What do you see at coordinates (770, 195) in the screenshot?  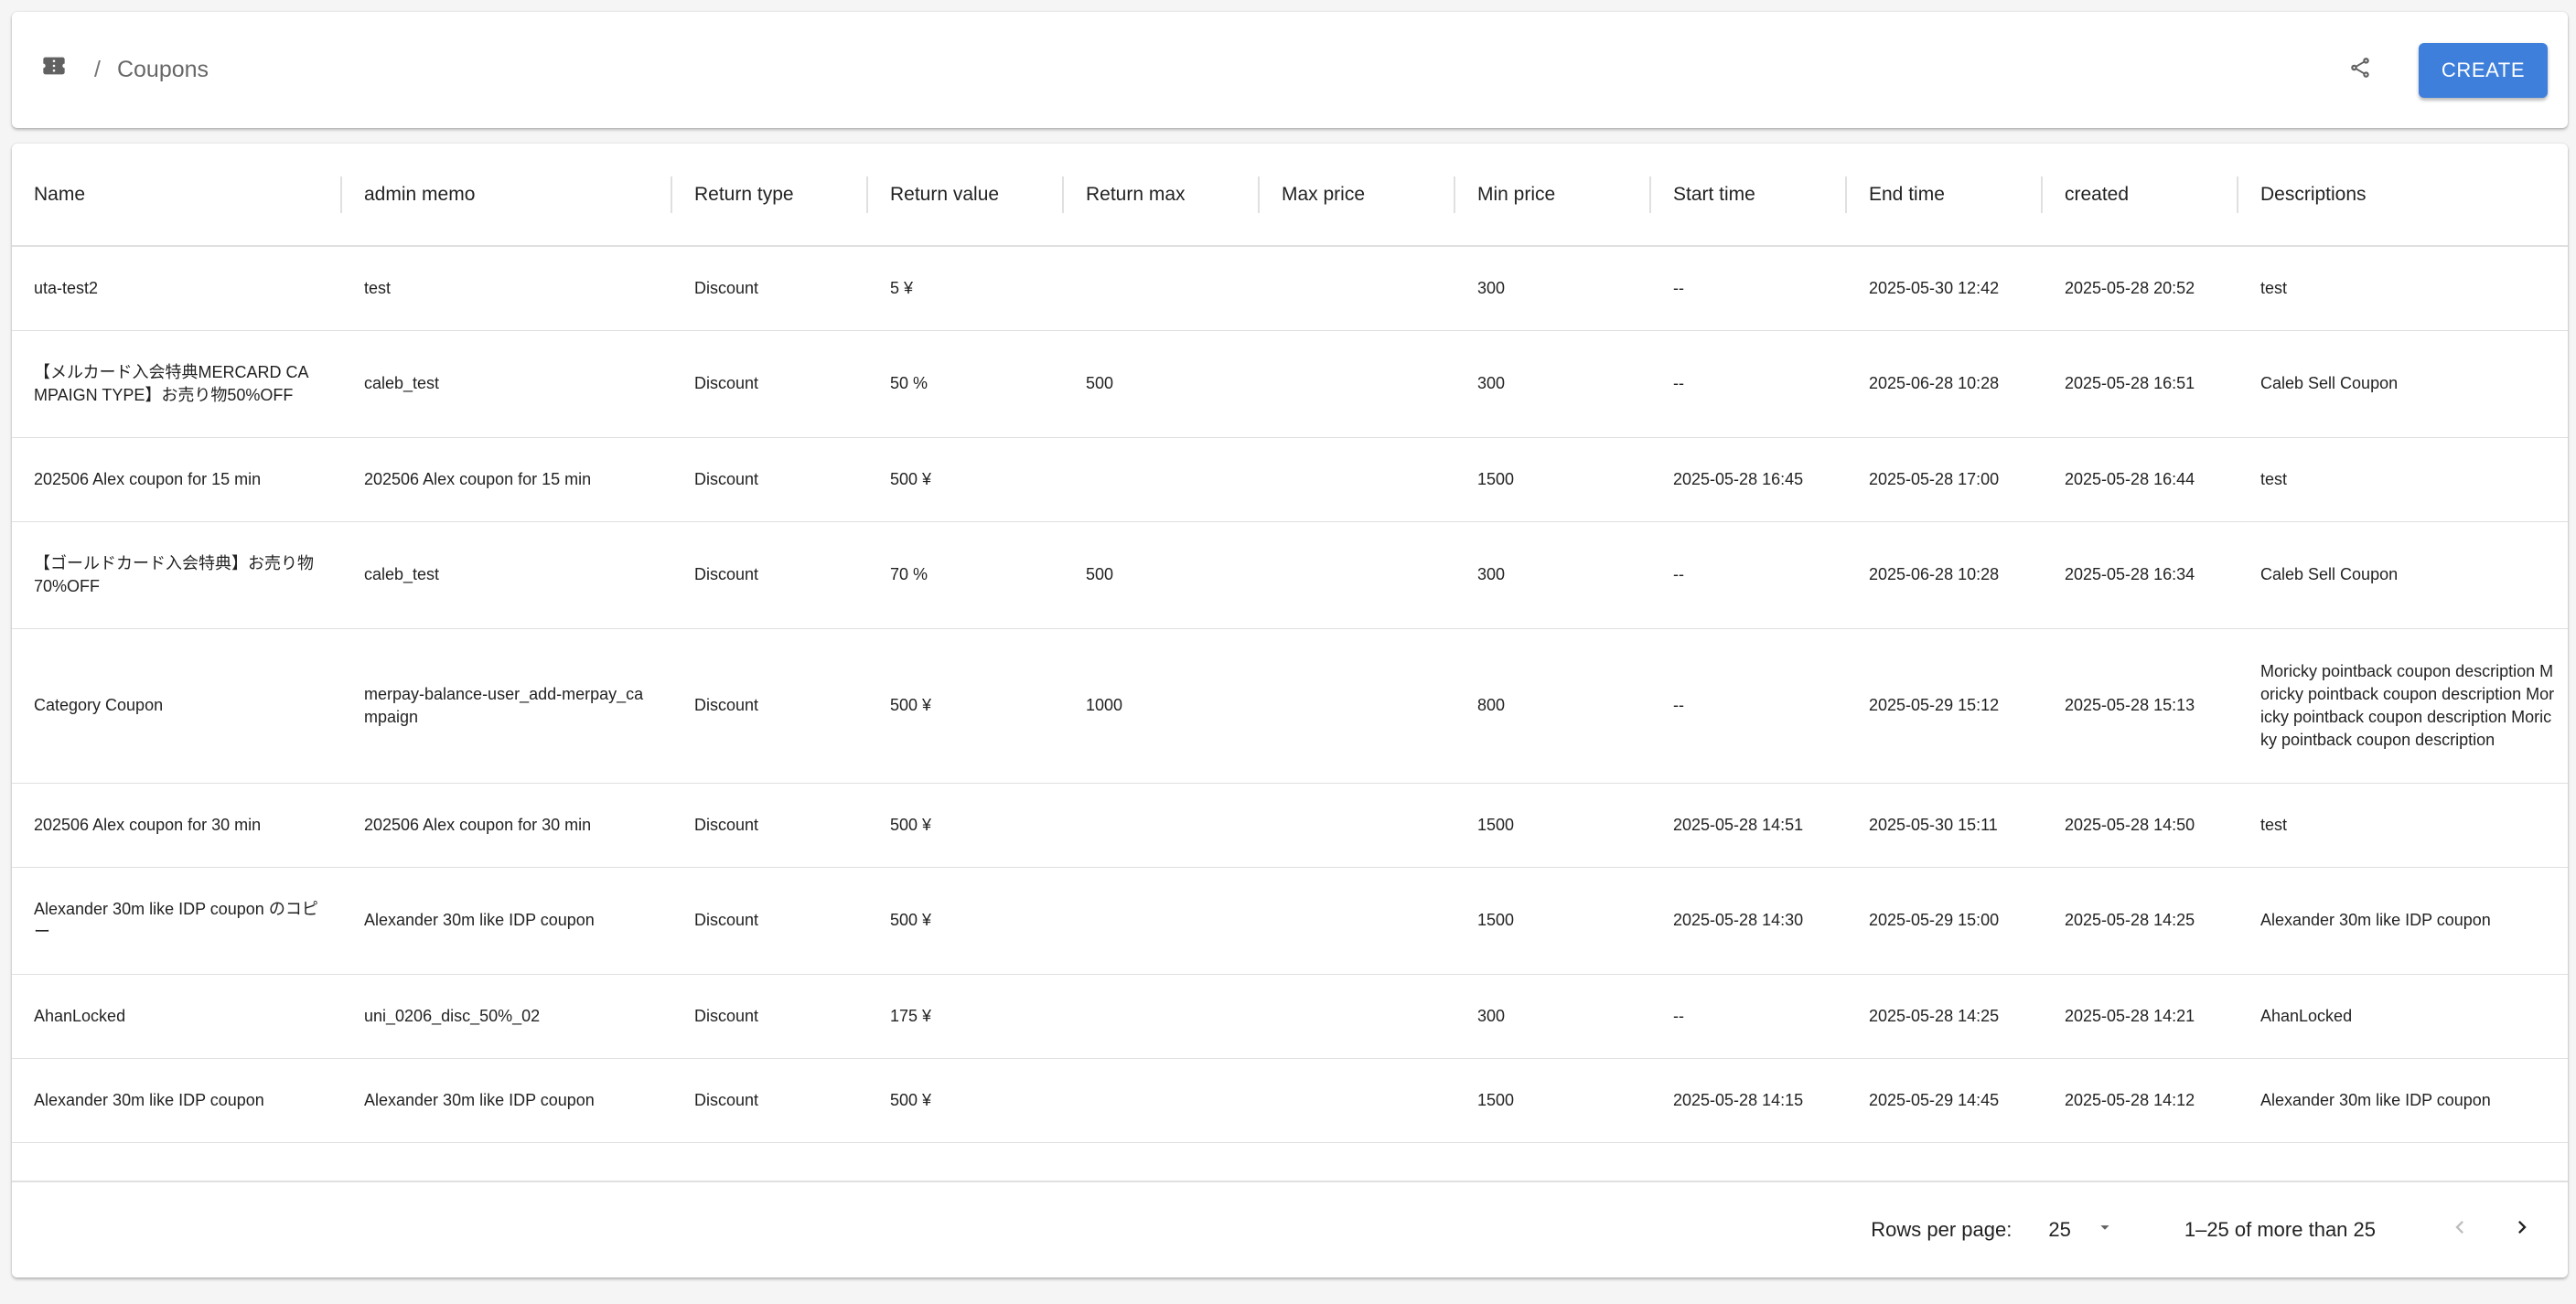 I see `column-header-return-type: Return type` at bounding box center [770, 195].